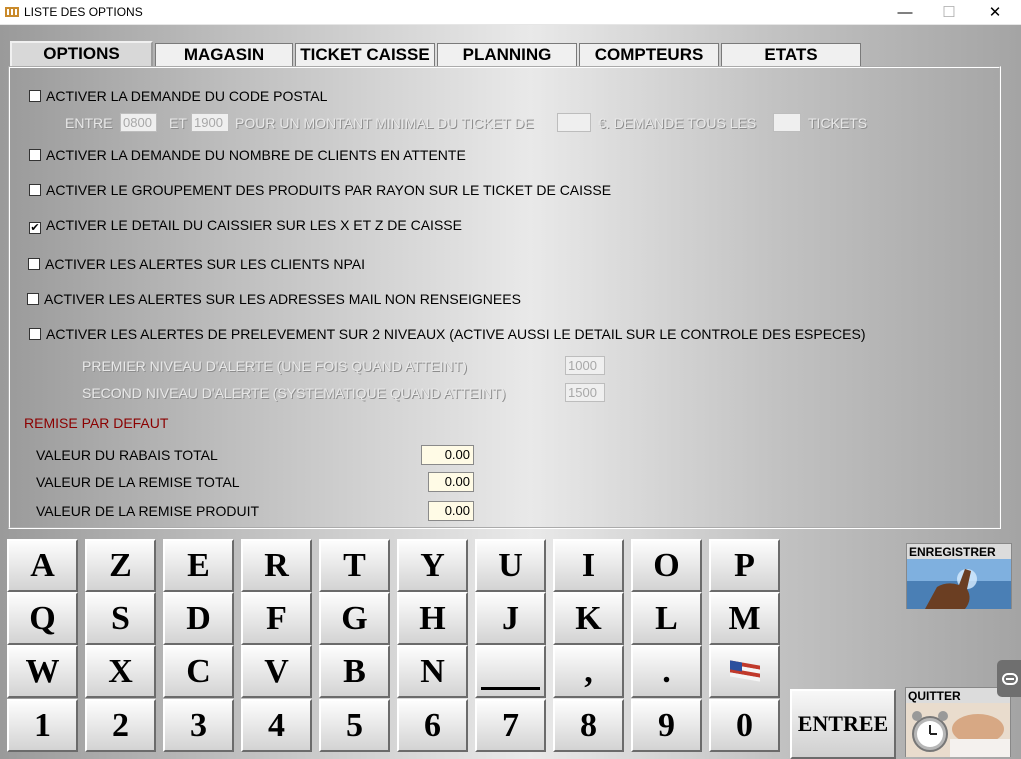 This screenshot has height=759, width=1021. Describe the element at coordinates (354, 618) in the screenshot. I see `key-g: G` at that location.